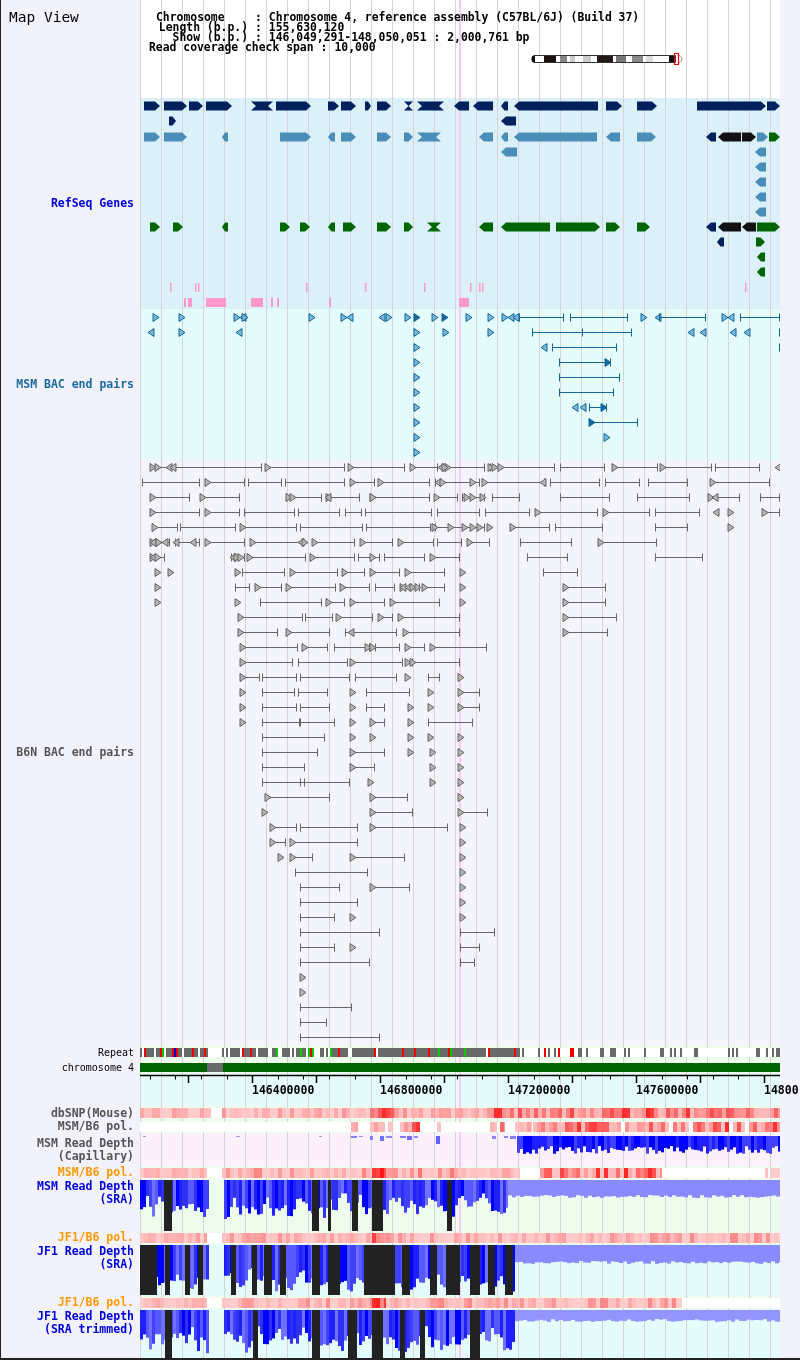  What do you see at coordinates (75, 384) in the screenshot?
I see `track-label: MSM BAC end pairs` at bounding box center [75, 384].